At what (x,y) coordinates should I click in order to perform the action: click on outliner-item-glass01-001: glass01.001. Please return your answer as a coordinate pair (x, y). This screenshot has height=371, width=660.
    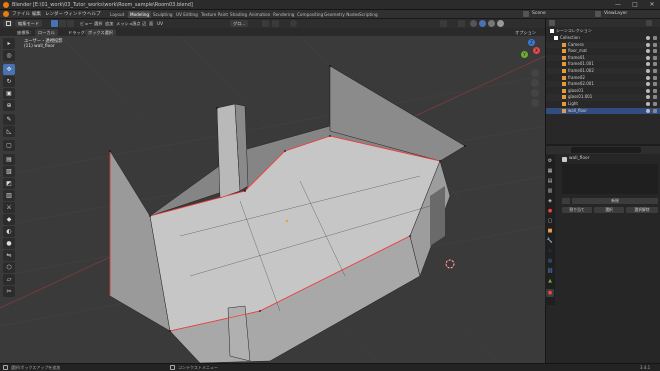
    Looking at the image, I should click on (603, 97).